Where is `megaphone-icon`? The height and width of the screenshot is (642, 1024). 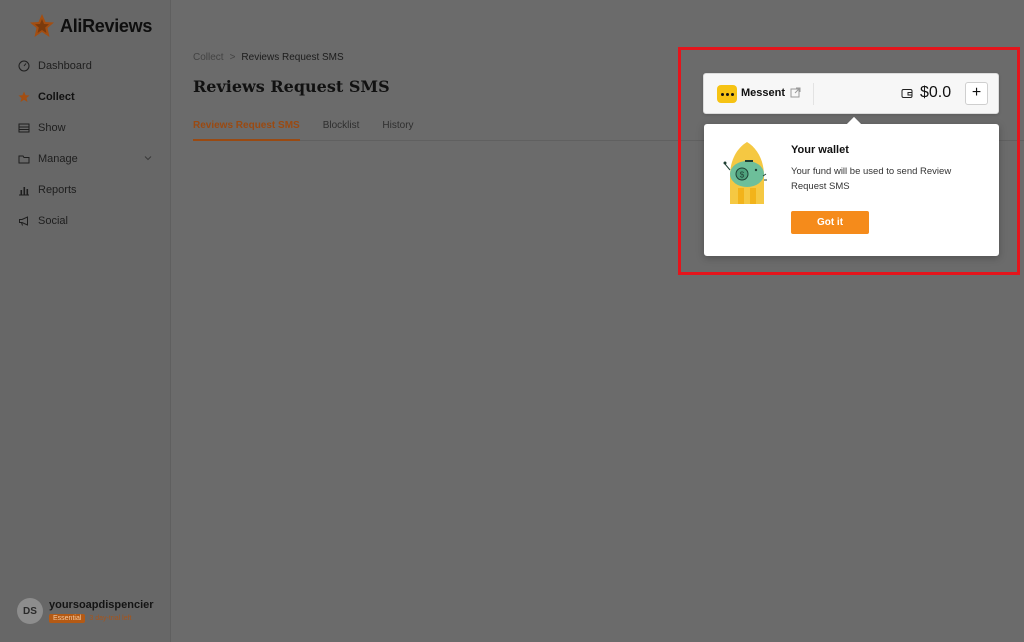
megaphone-icon is located at coordinates (24, 221).